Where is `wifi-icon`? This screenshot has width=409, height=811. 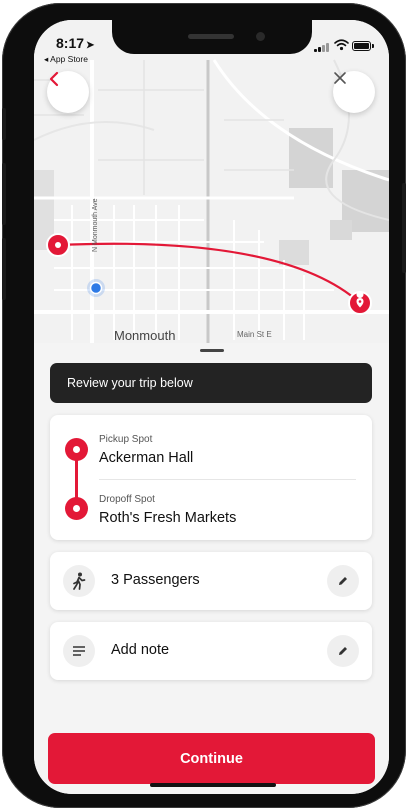 wifi-icon is located at coordinates (341, 45).